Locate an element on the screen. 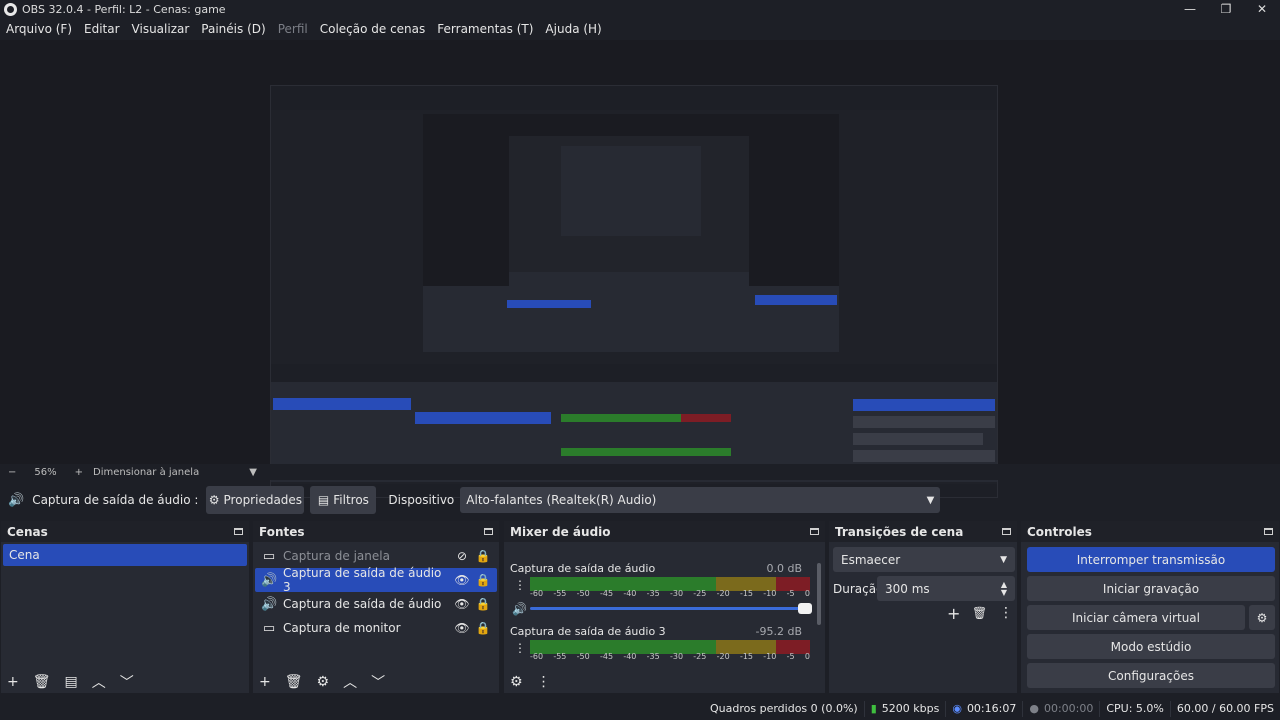  zoom-level: 56% is located at coordinates (45, 472).